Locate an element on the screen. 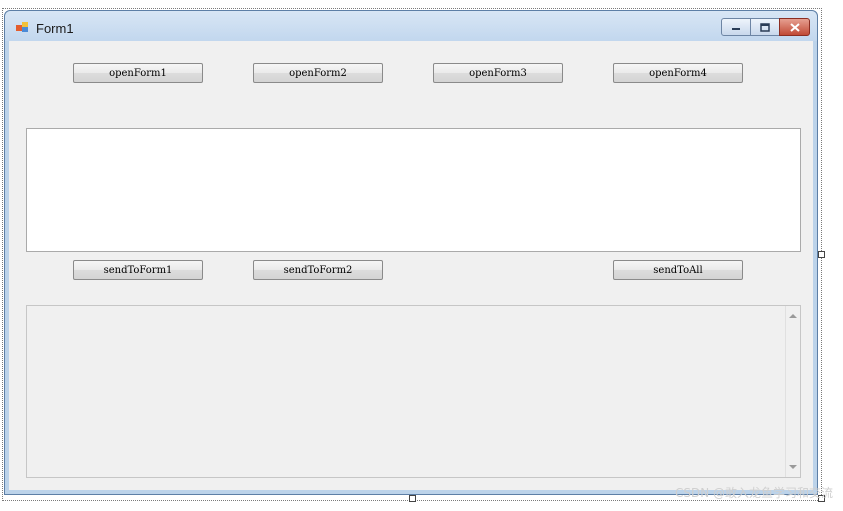 The width and height of the screenshot is (843, 511). restore-button is located at coordinates (765, 27).